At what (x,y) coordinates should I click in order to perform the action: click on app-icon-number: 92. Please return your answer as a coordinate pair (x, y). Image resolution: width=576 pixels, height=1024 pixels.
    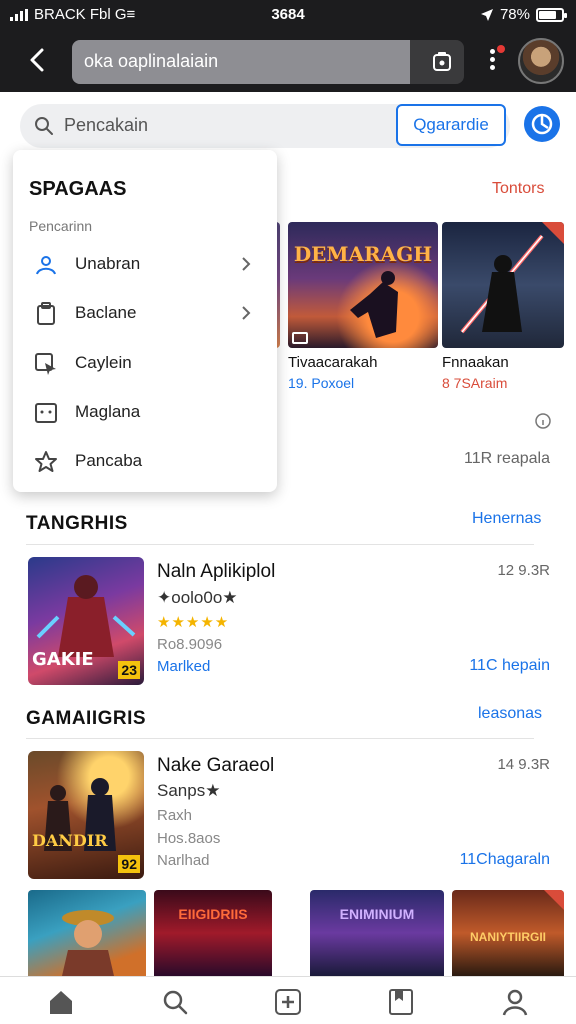
    Looking at the image, I should click on (129, 864).